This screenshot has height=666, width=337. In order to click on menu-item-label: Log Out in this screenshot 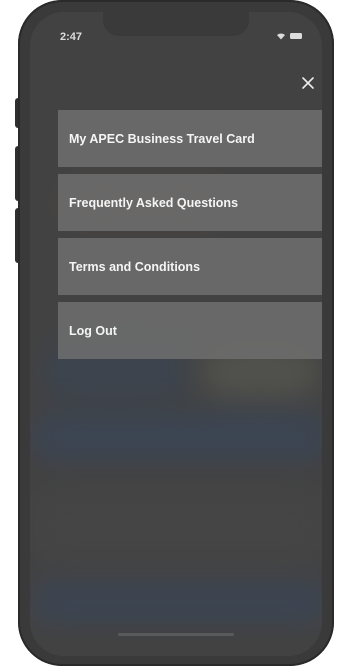, I will do `click(93, 330)`.